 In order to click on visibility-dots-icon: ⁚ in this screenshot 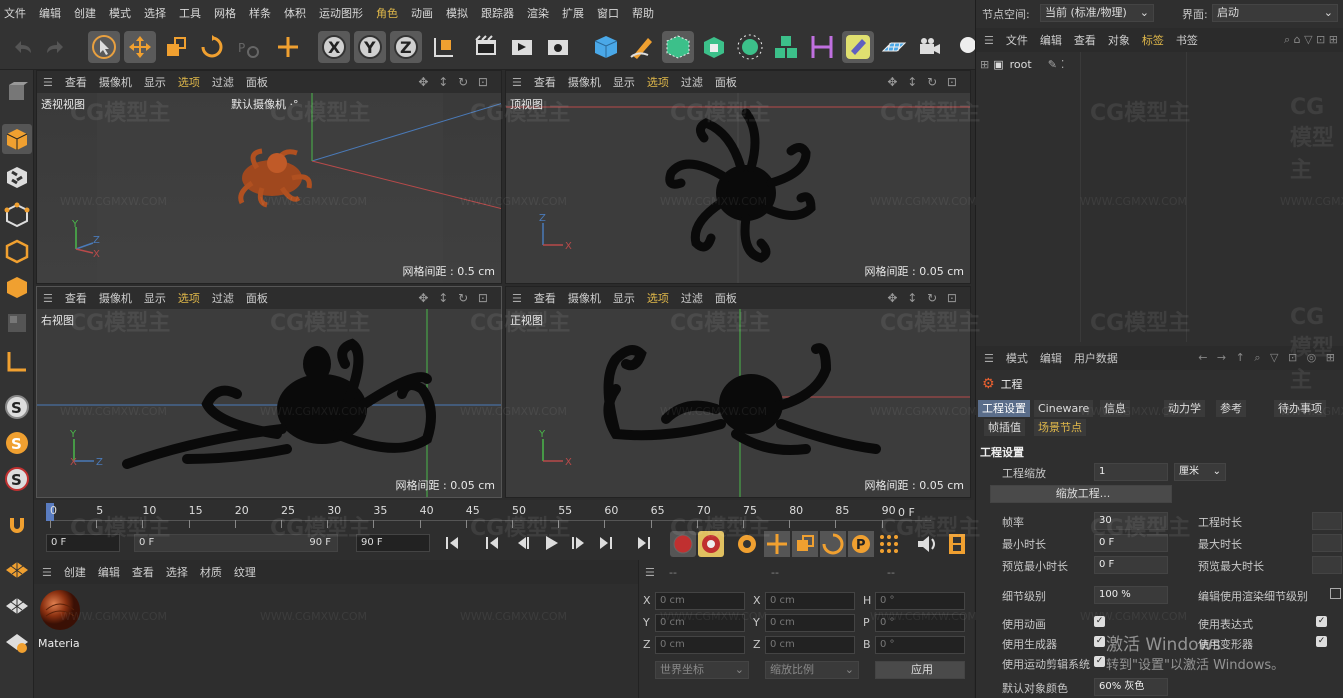, I will do `click(1063, 64)`.